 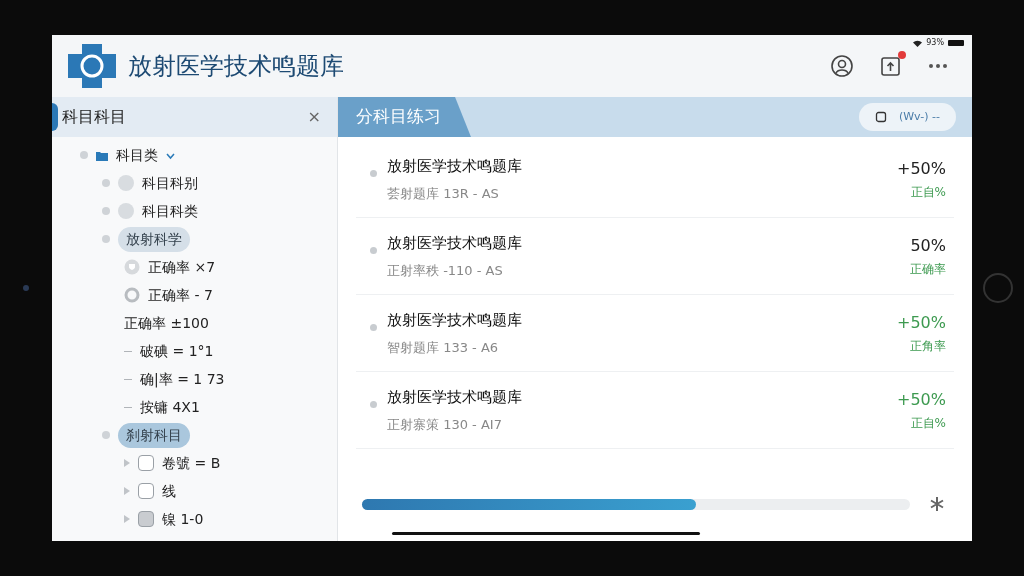 What do you see at coordinates (445, 424) in the screenshot?
I see `row-subtitle: 正射寨策 130 - AI7` at bounding box center [445, 424].